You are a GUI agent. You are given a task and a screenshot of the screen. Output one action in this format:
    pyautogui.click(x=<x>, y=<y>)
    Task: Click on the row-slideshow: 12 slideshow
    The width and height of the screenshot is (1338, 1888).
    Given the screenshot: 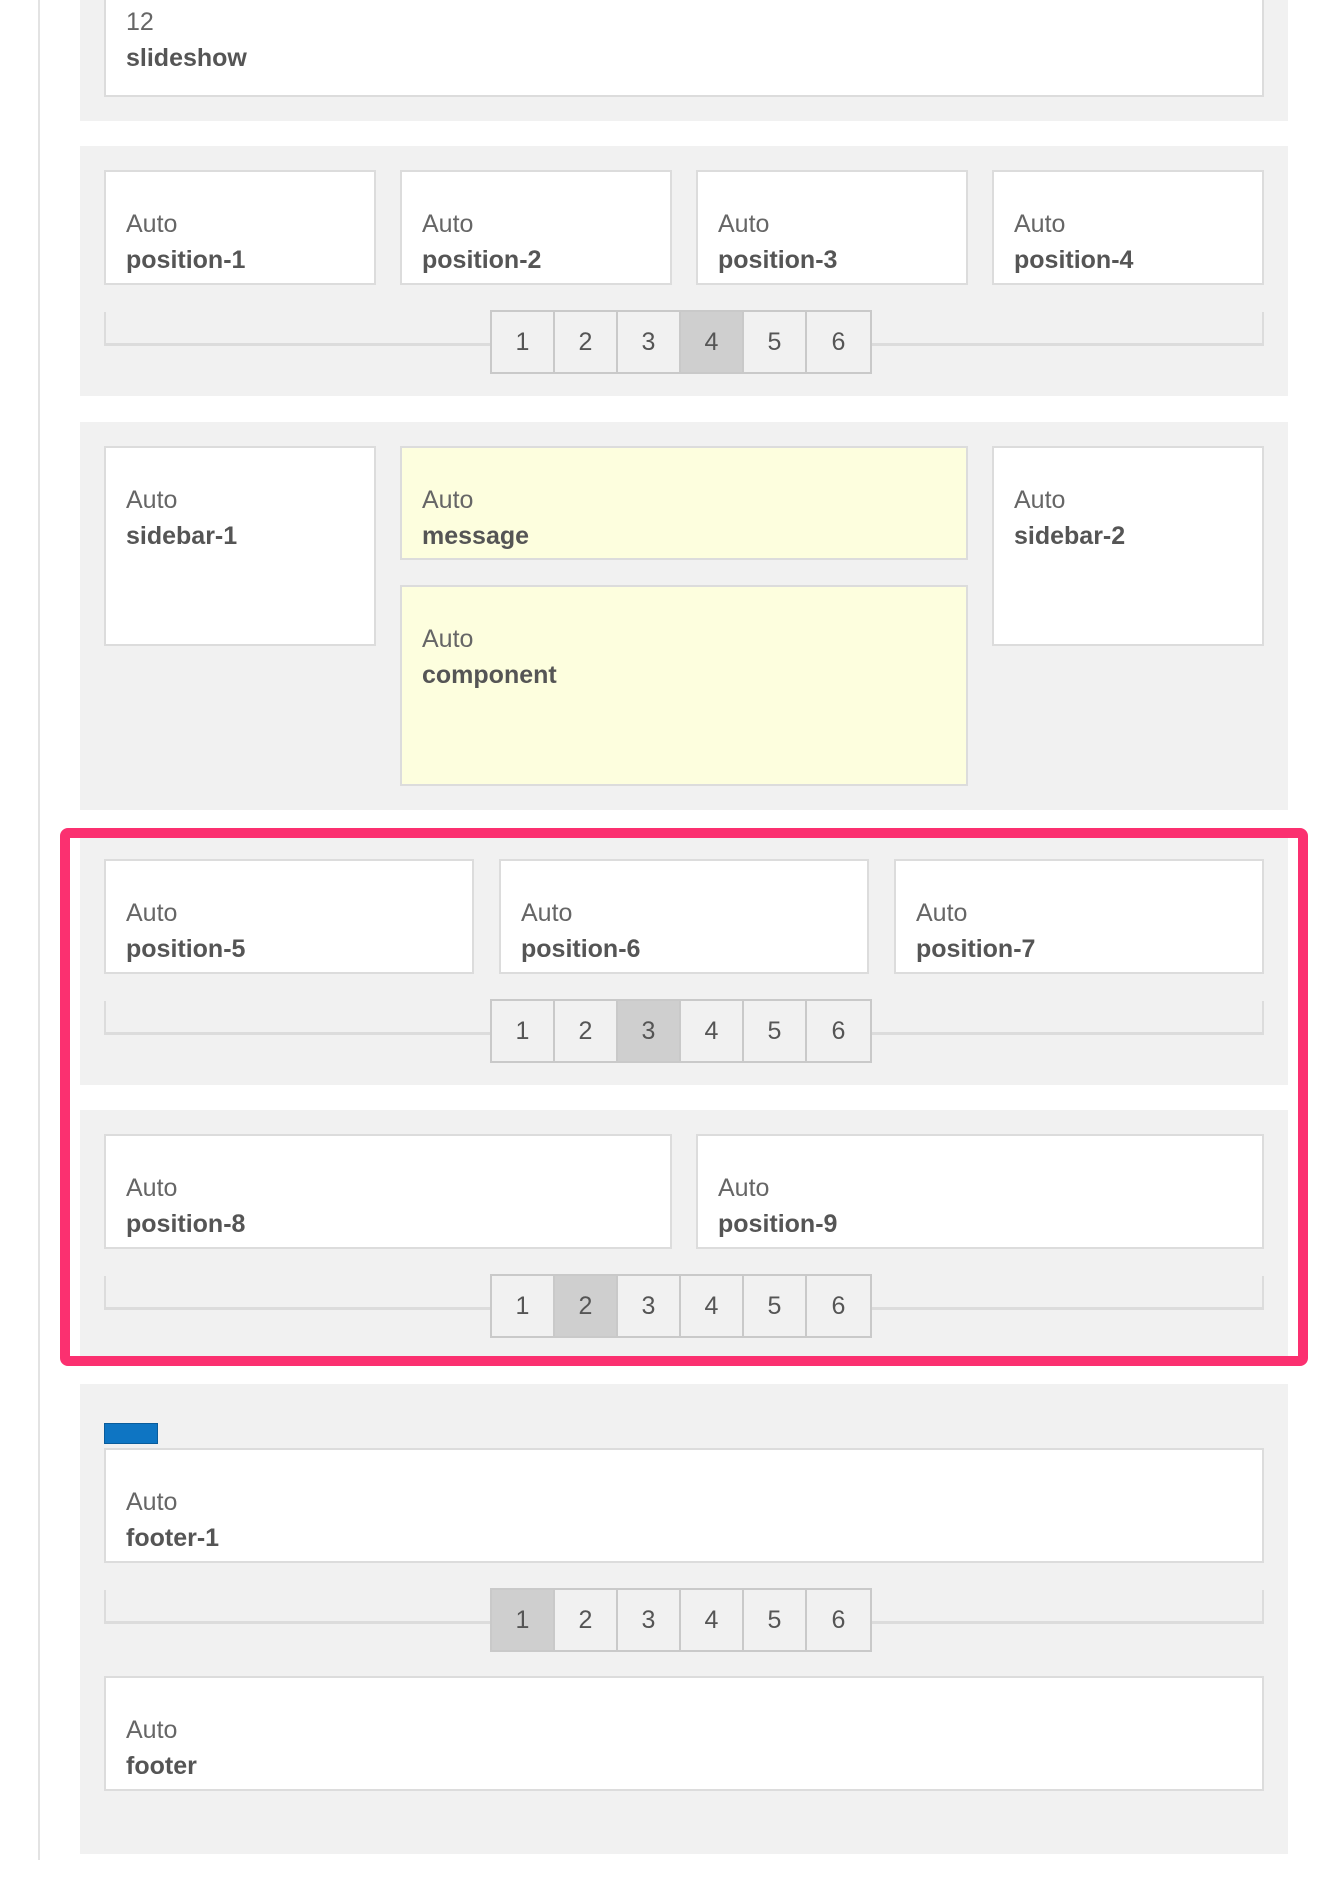 What is the action you would take?
    pyautogui.click(x=684, y=60)
    